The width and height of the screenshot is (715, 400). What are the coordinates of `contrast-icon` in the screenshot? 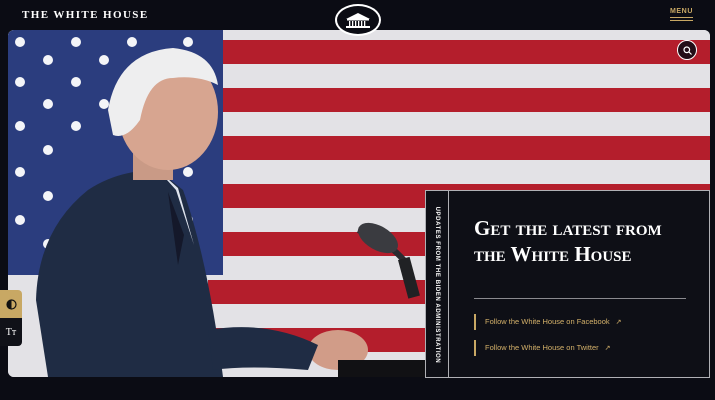 It's located at (11, 304).